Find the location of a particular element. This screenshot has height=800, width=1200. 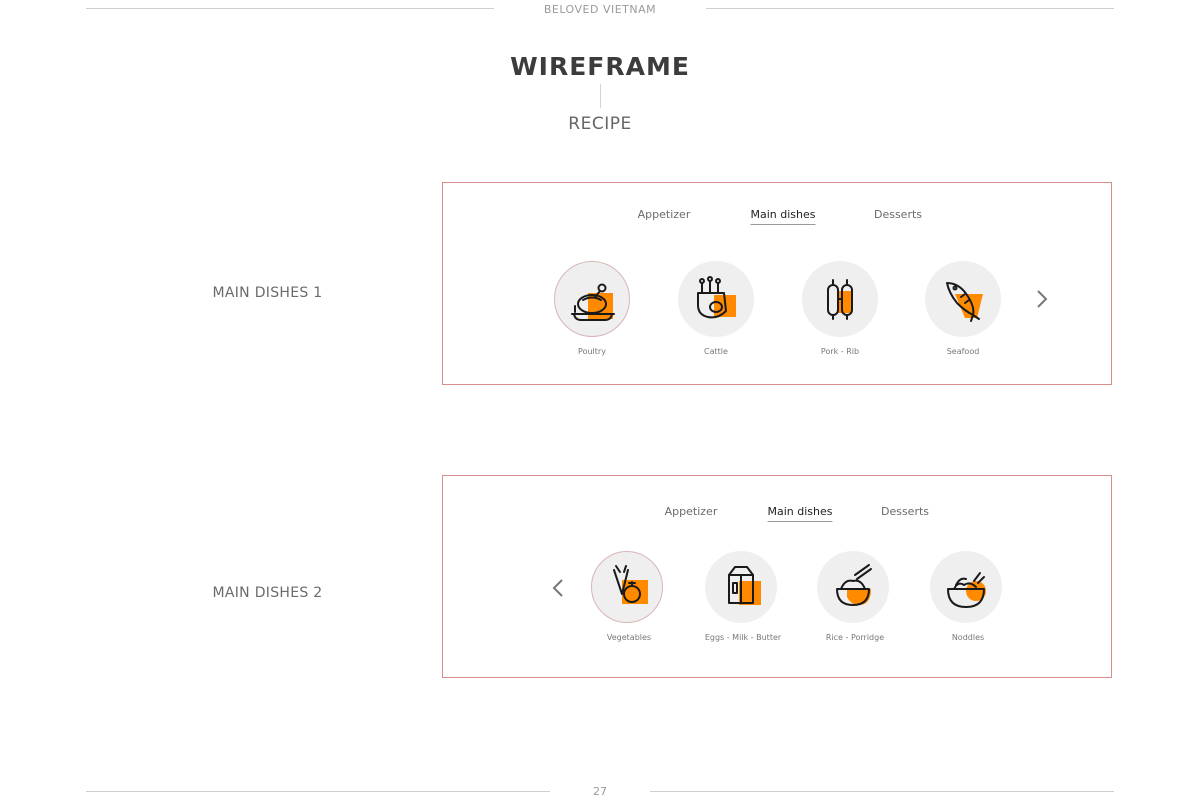

page-subtitle: RECIPE is located at coordinates (600, 124).